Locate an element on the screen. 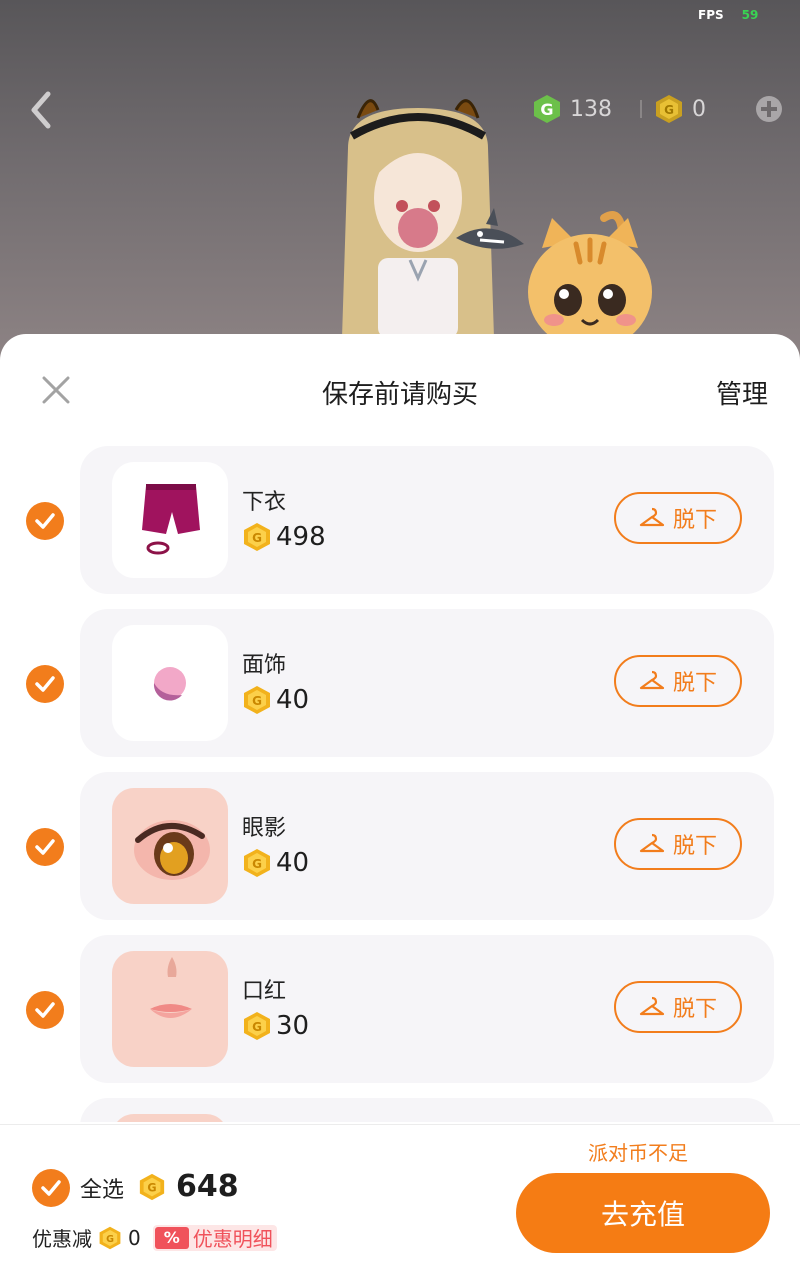 This screenshot has width=800, height=1281. checkout-footer: 派对币不足 全选 G 648 优惠减 G 0 % 优惠明细 去充值 is located at coordinates (400, 1202).